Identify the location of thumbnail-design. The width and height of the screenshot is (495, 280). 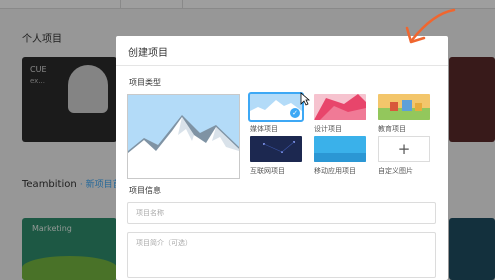
(340, 107).